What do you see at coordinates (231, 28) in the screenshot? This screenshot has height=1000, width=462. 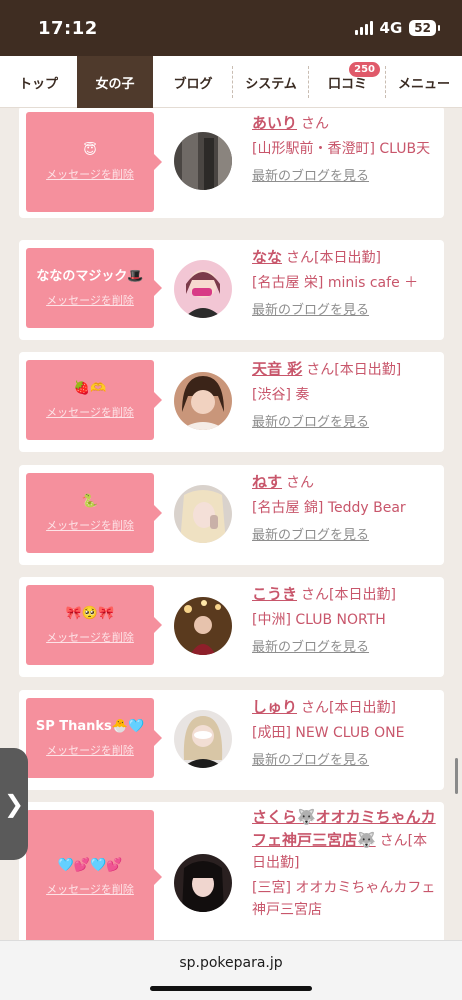 I see `status-bar: 17:12 4G 52` at bounding box center [231, 28].